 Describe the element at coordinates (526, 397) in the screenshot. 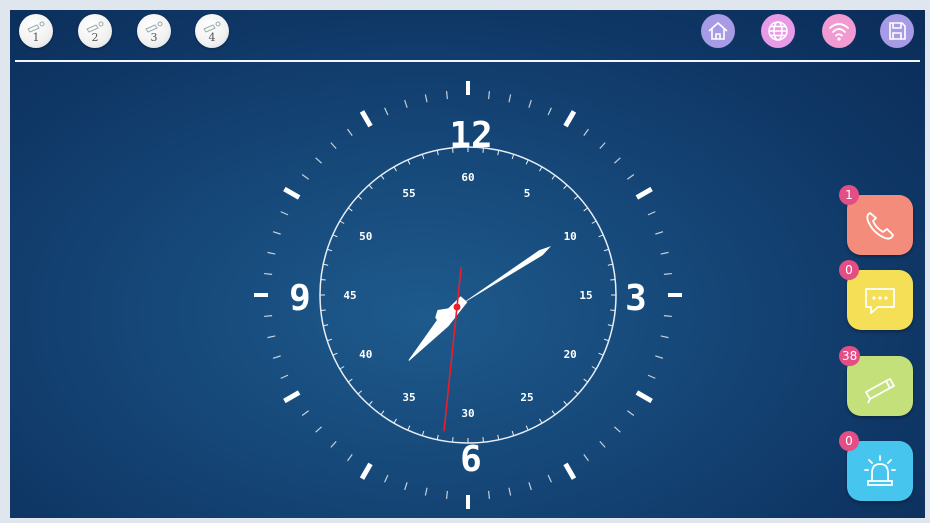

I see `minute-label: 25` at that location.